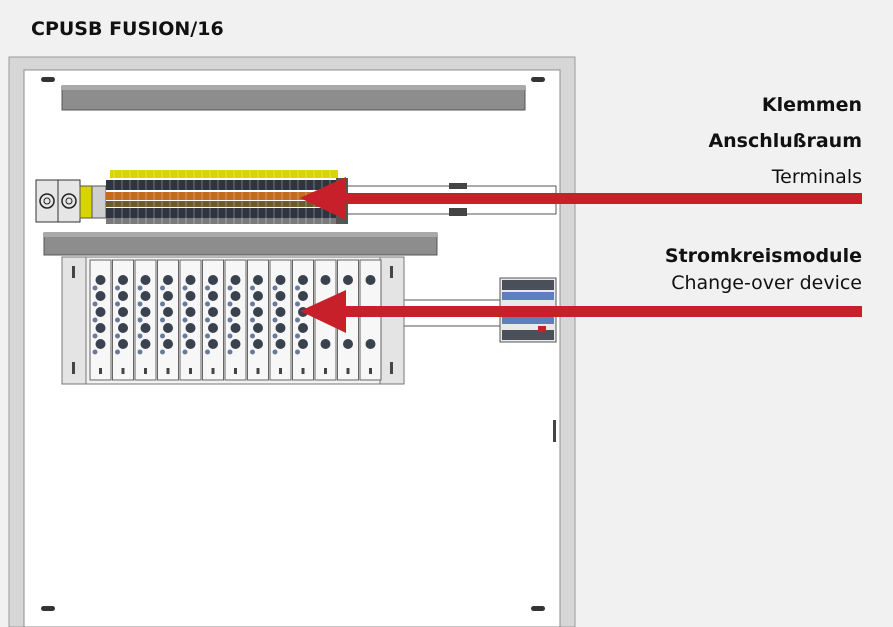 The height and width of the screenshot is (627, 893). What do you see at coordinates (554, 431) in the screenshot?
I see `hinge-mark` at bounding box center [554, 431].